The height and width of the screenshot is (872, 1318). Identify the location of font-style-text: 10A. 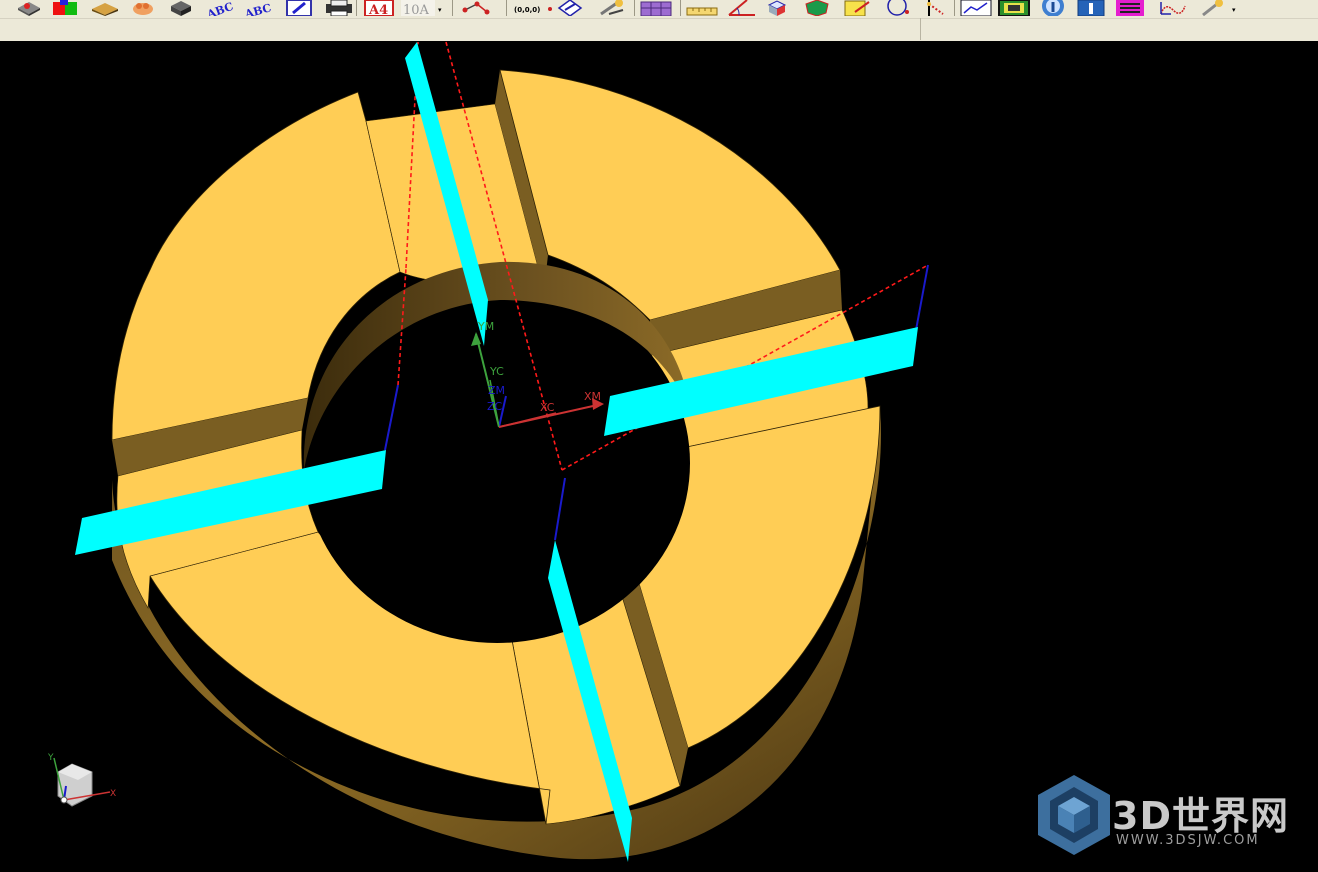
(416, 9).